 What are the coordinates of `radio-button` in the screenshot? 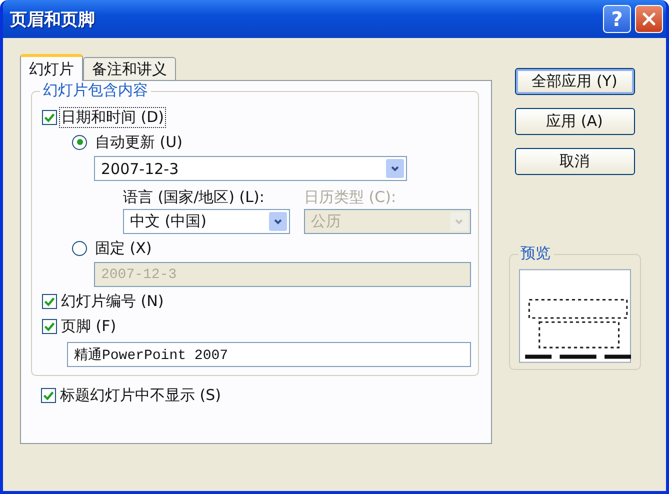 It's located at (79, 142).